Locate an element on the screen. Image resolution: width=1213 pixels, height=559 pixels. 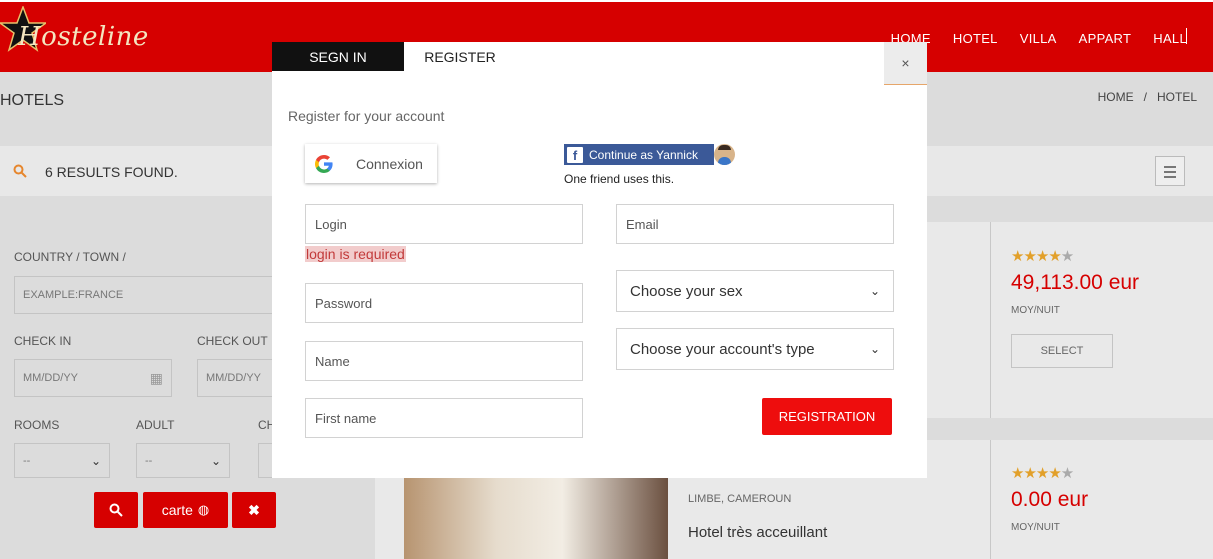
list-view-button is located at coordinates (1170, 171).